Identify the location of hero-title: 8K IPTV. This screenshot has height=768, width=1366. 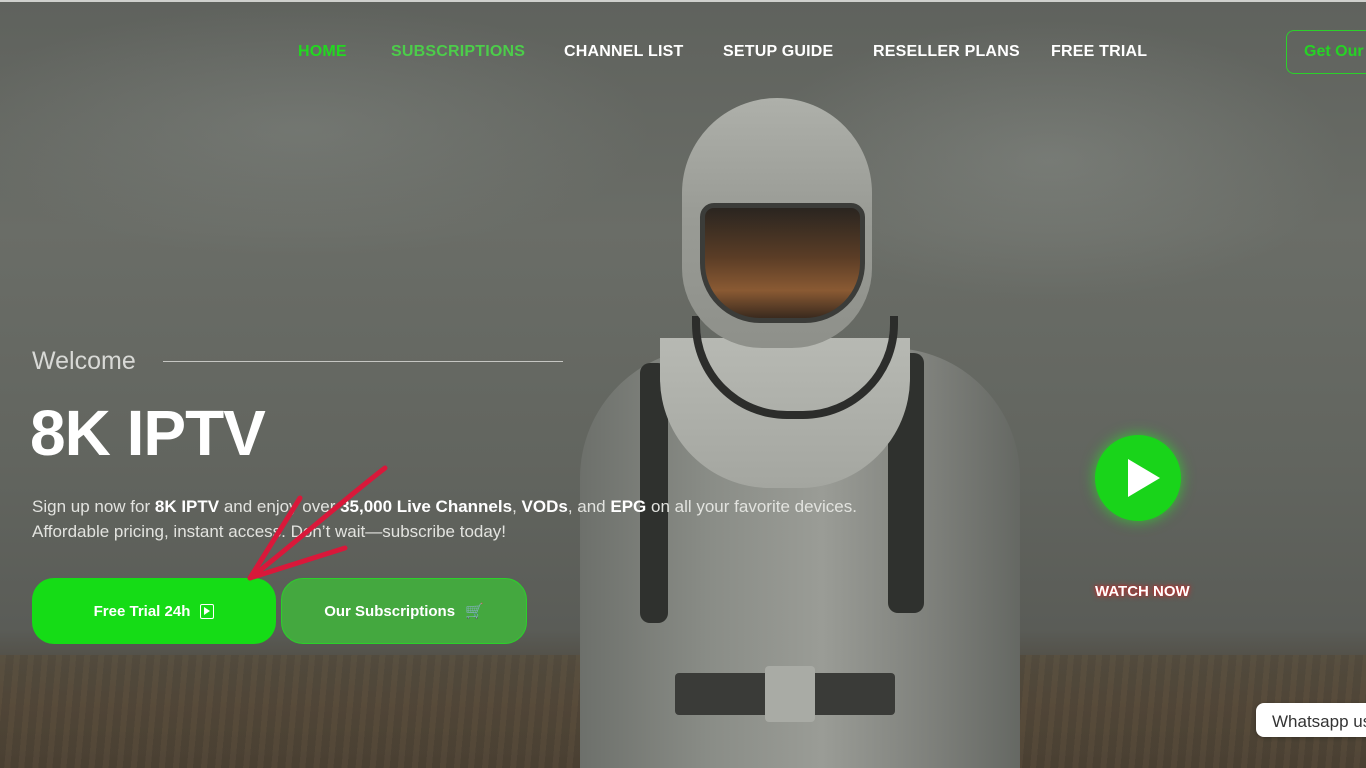
(148, 433).